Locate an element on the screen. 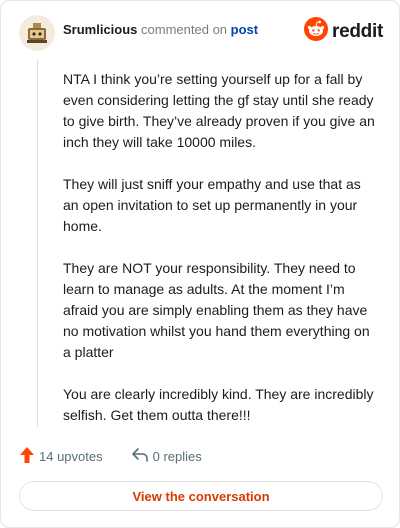 The image size is (400, 528). view-conversation-button: View the conversation is located at coordinates (201, 496).